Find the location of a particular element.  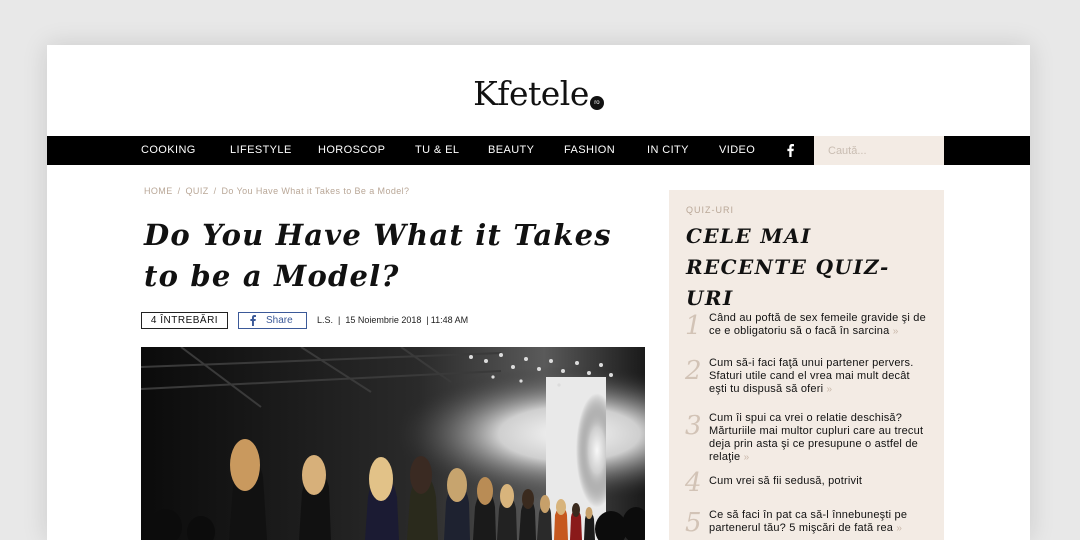

author: L.S. is located at coordinates (325, 320).